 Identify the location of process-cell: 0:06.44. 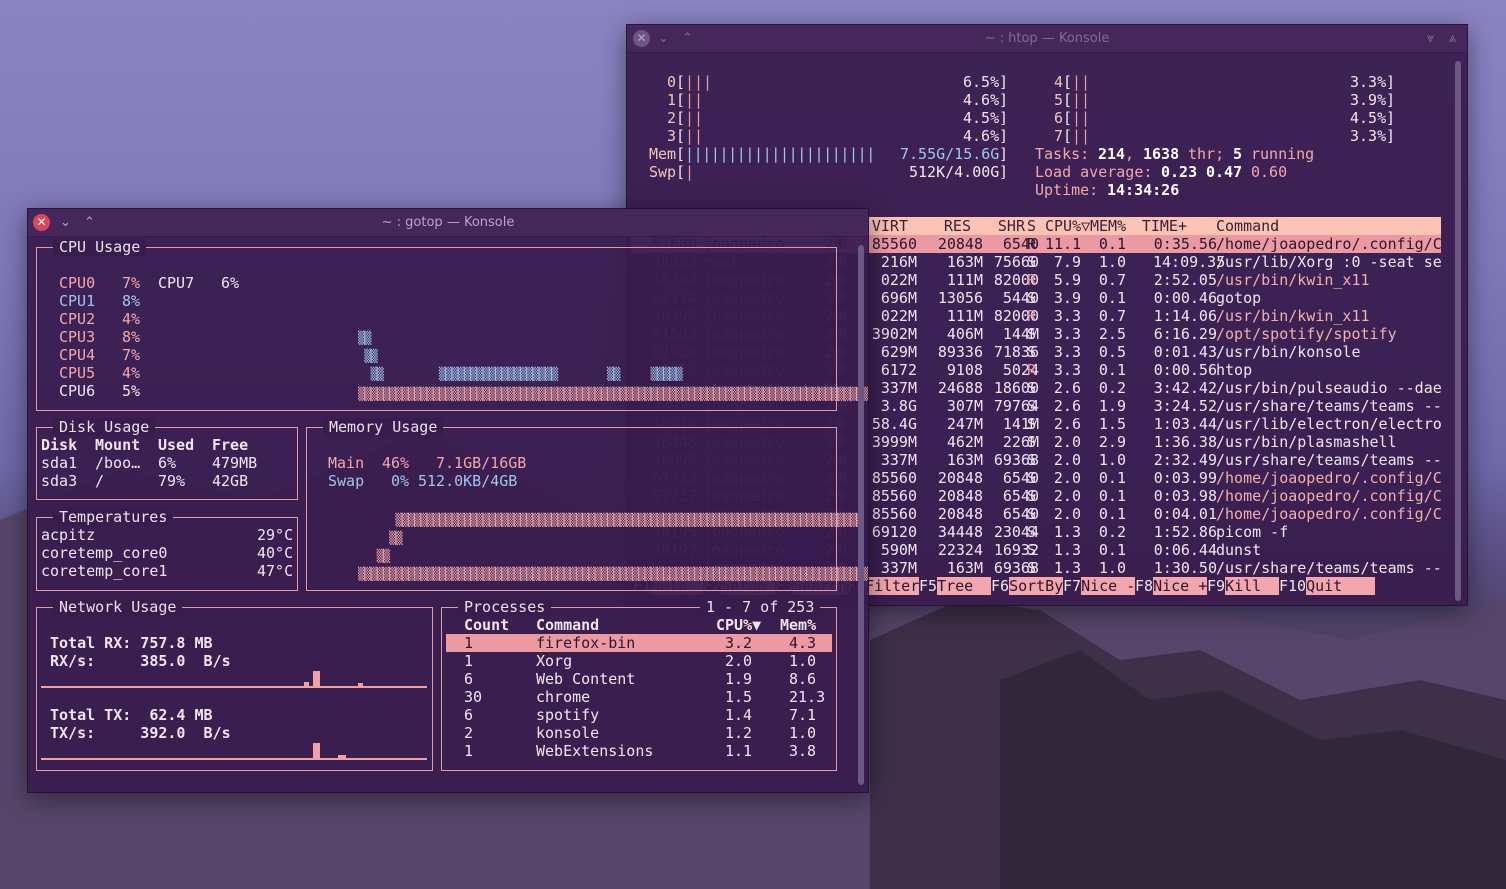
(1185, 550).